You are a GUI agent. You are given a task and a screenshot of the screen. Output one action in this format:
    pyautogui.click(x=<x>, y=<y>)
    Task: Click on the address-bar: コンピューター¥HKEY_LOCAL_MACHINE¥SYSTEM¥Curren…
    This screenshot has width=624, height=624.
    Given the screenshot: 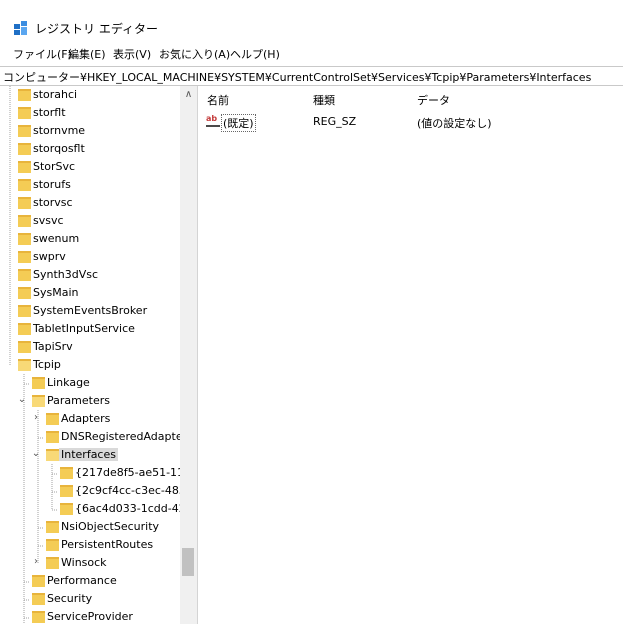 What is the action you would take?
    pyautogui.click(x=311, y=76)
    